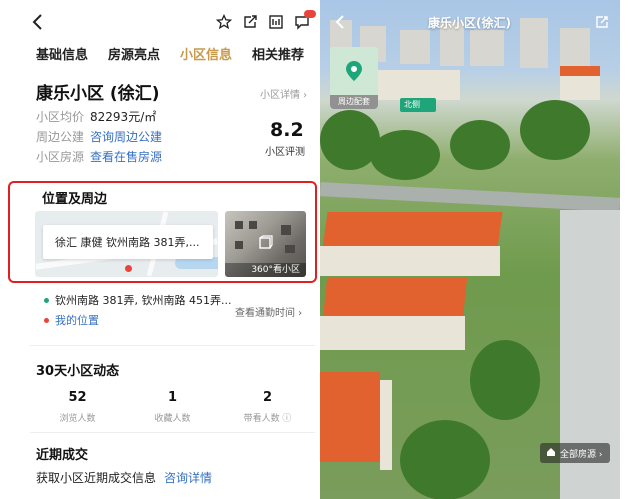 The height and width of the screenshot is (499, 640). I want to click on tab-recommendations: 相关推荐, so click(278, 55).